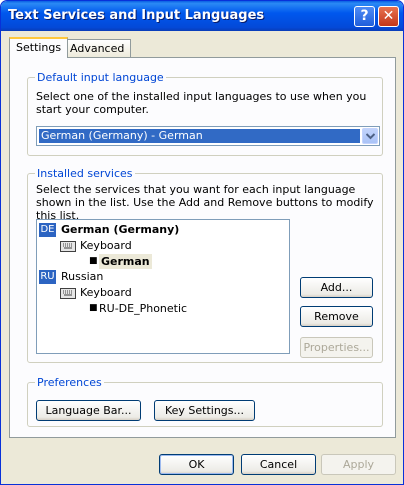 Image resolution: width=404 pixels, height=485 pixels. Describe the element at coordinates (39, 47) in the screenshot. I see `tab-settings: Settings` at that location.